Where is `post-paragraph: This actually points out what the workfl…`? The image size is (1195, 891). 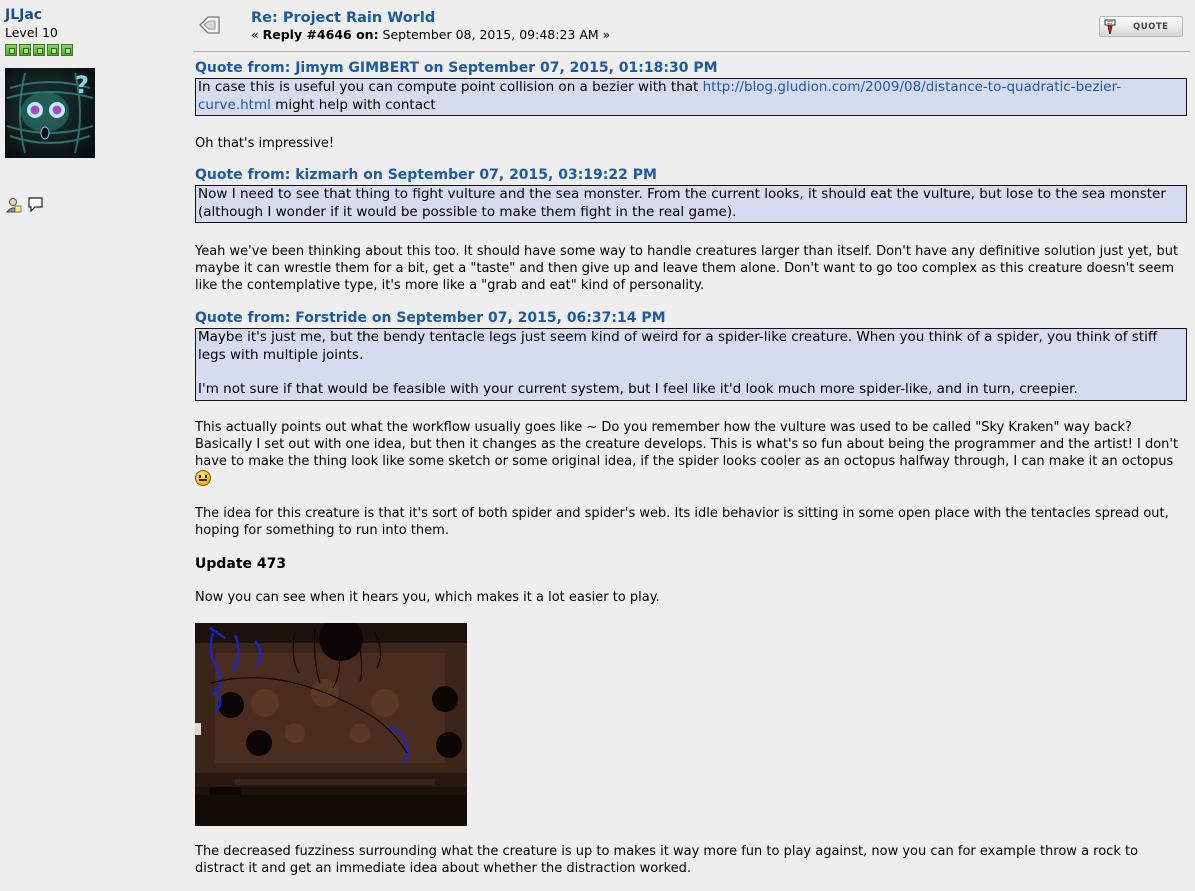 post-paragraph: This actually points out what the workfl… is located at coordinates (691, 453).